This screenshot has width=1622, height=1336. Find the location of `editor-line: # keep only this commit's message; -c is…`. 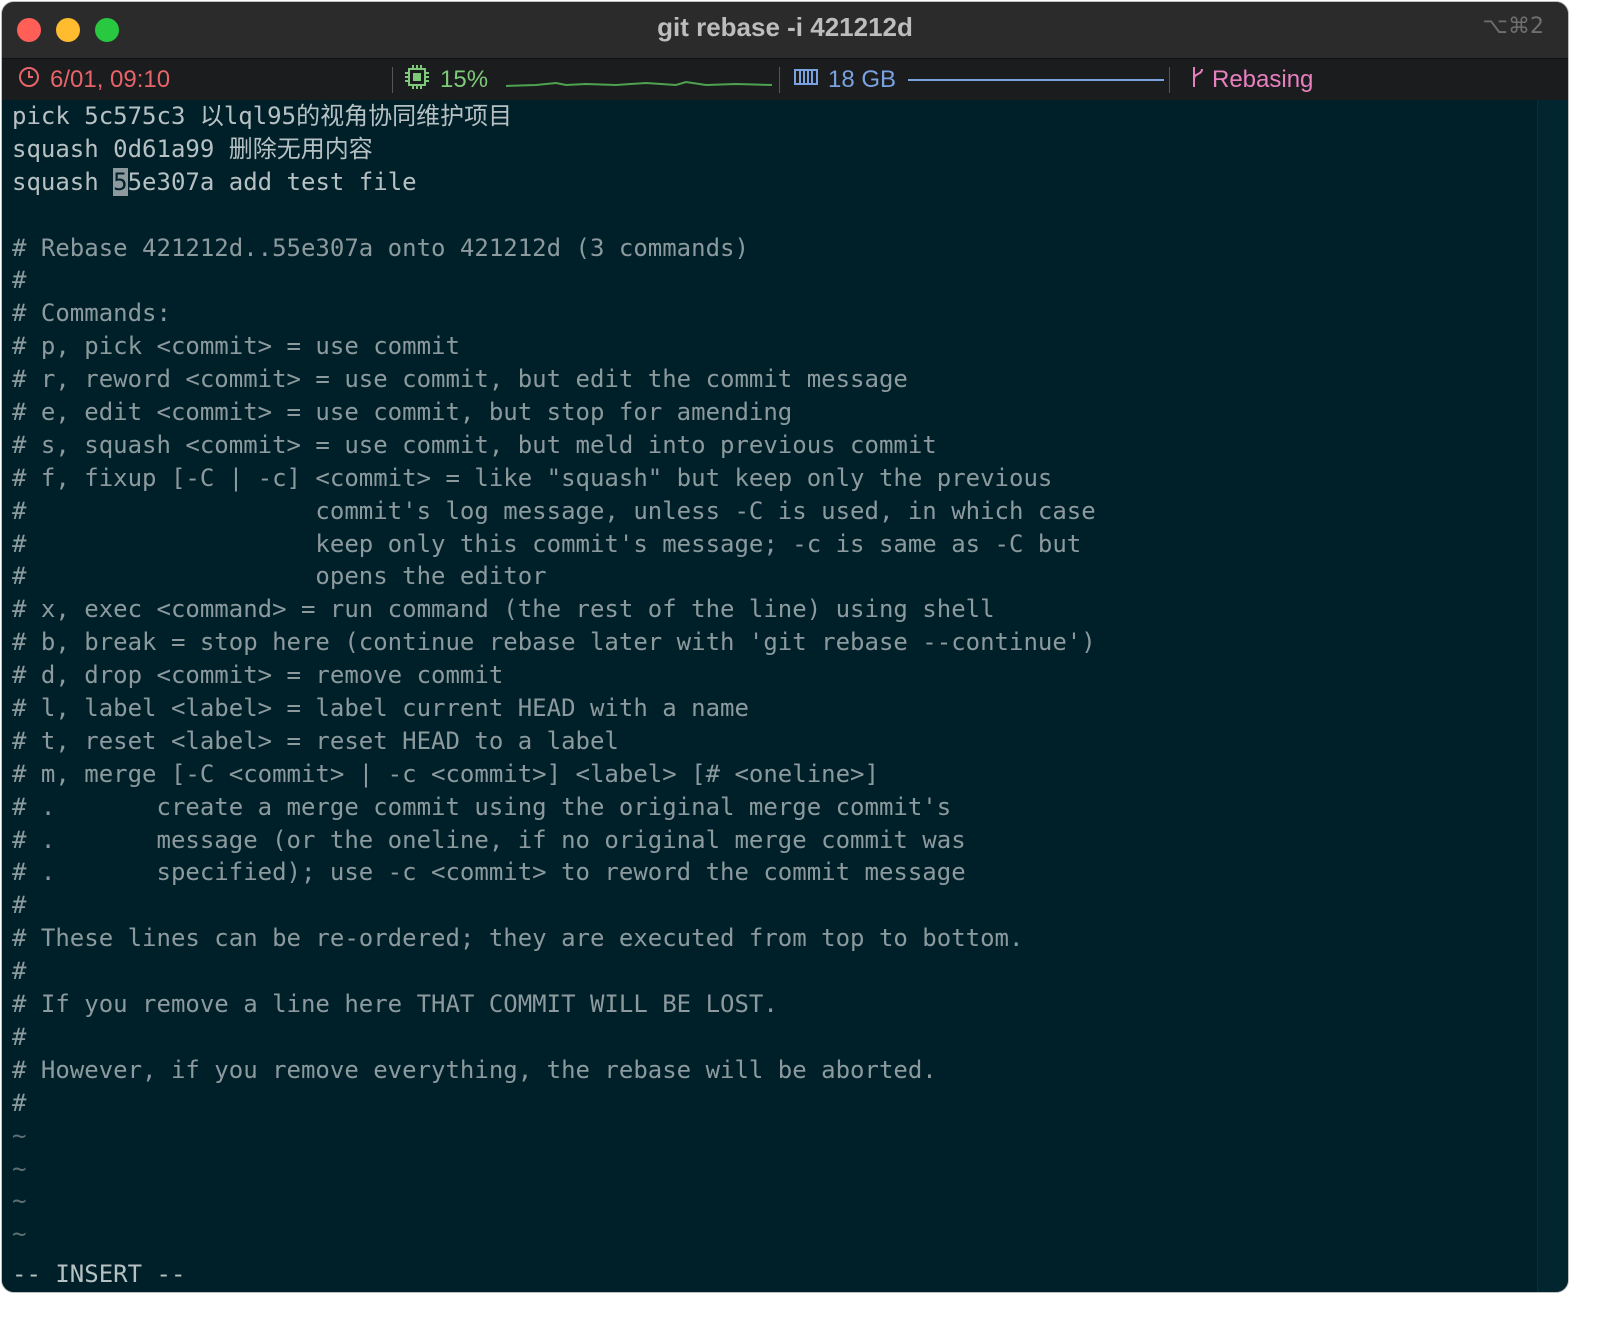

editor-line: # keep only this commit's message; -c is… is located at coordinates (547, 543).